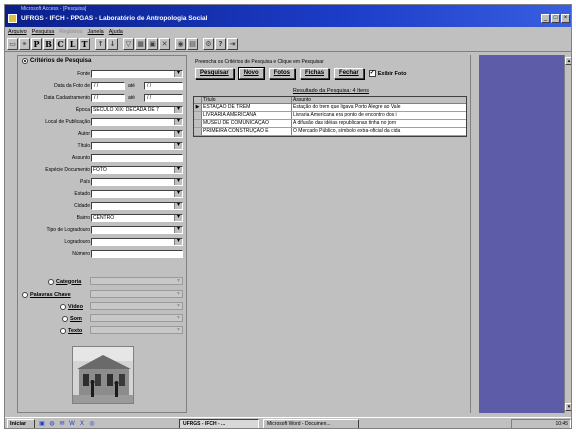 This screenshot has width=576, height=433. Describe the element at coordinates (163, 98) in the screenshot. I see `data-cad-to: / /` at that location.